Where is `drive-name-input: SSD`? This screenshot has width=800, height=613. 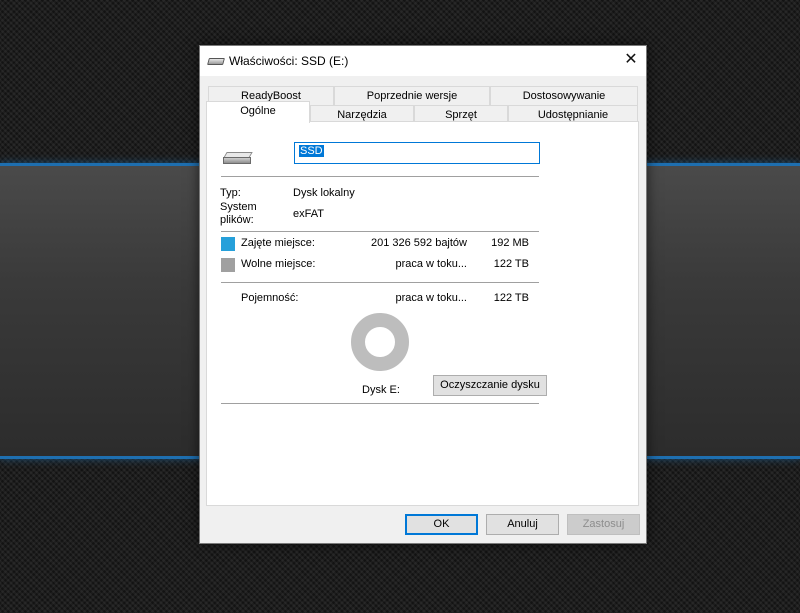 drive-name-input: SSD is located at coordinates (417, 153).